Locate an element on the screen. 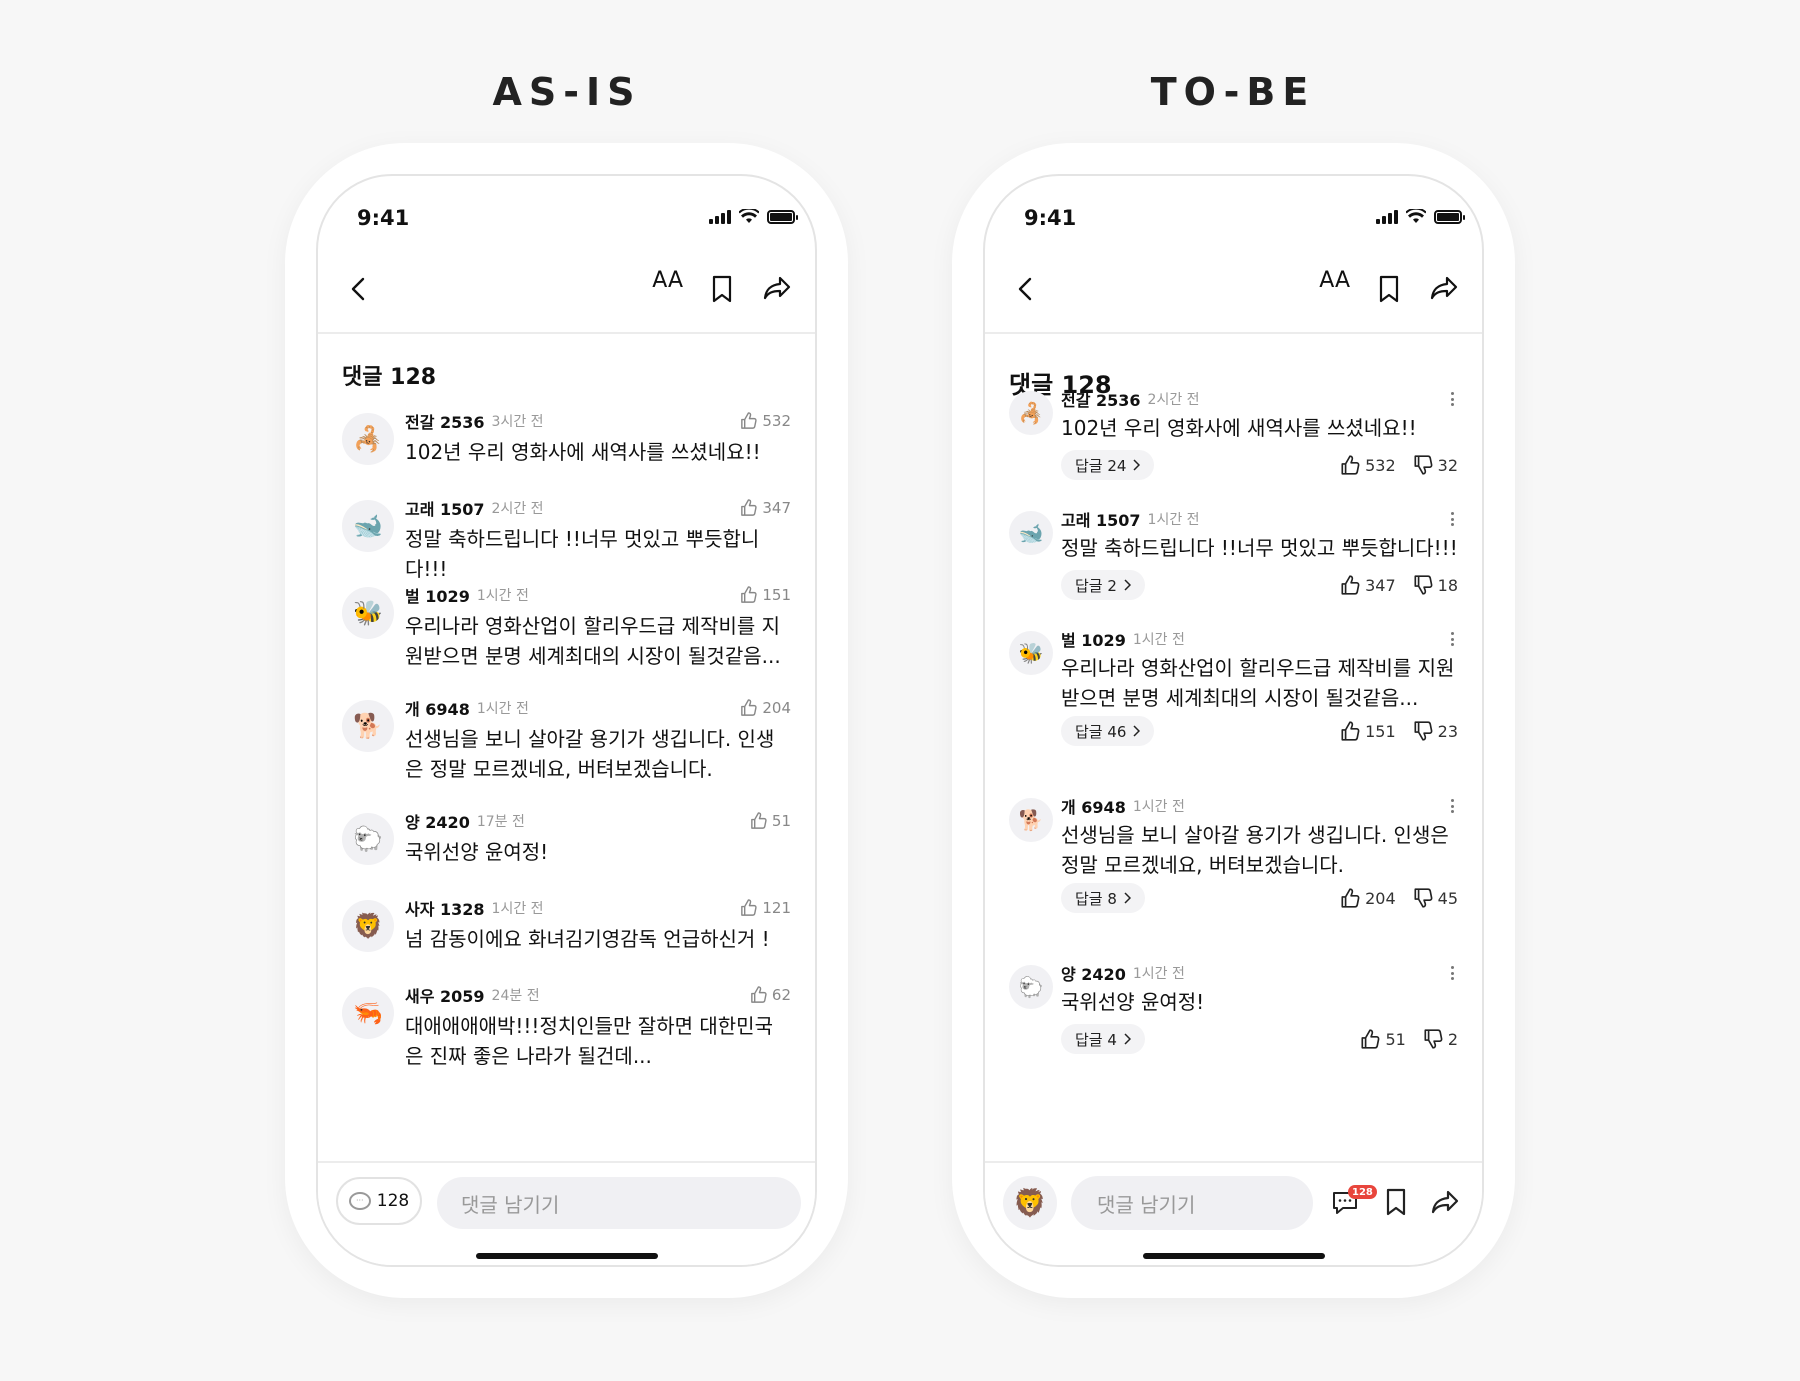  avatar: 🦂 is located at coordinates (1031, 413).